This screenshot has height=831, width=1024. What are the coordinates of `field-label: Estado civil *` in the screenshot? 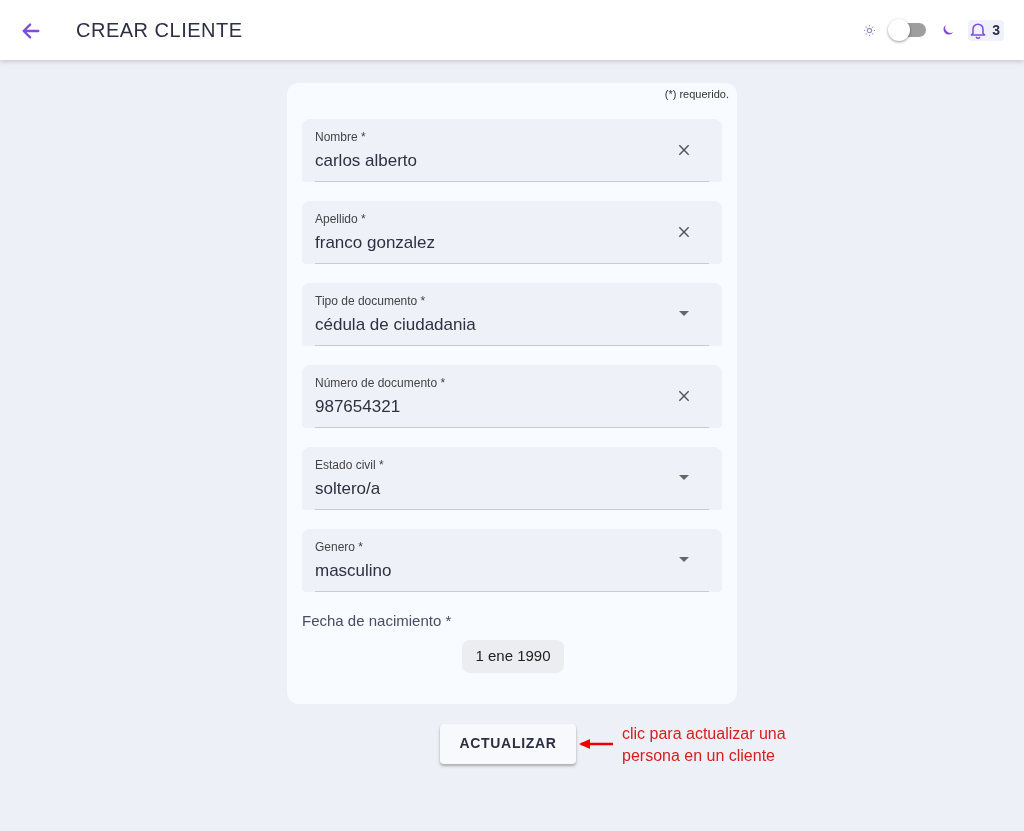 It's located at (350, 465).